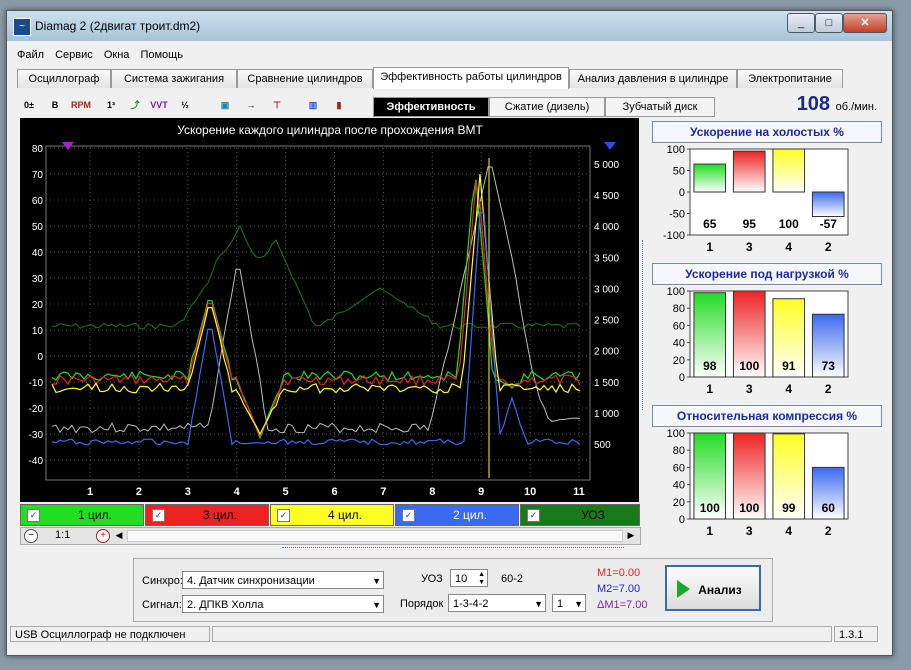 This screenshot has height=670, width=911. What do you see at coordinates (225, 605) in the screenshot?
I see `signal-value: 2. ДПКВ Холла` at bounding box center [225, 605].